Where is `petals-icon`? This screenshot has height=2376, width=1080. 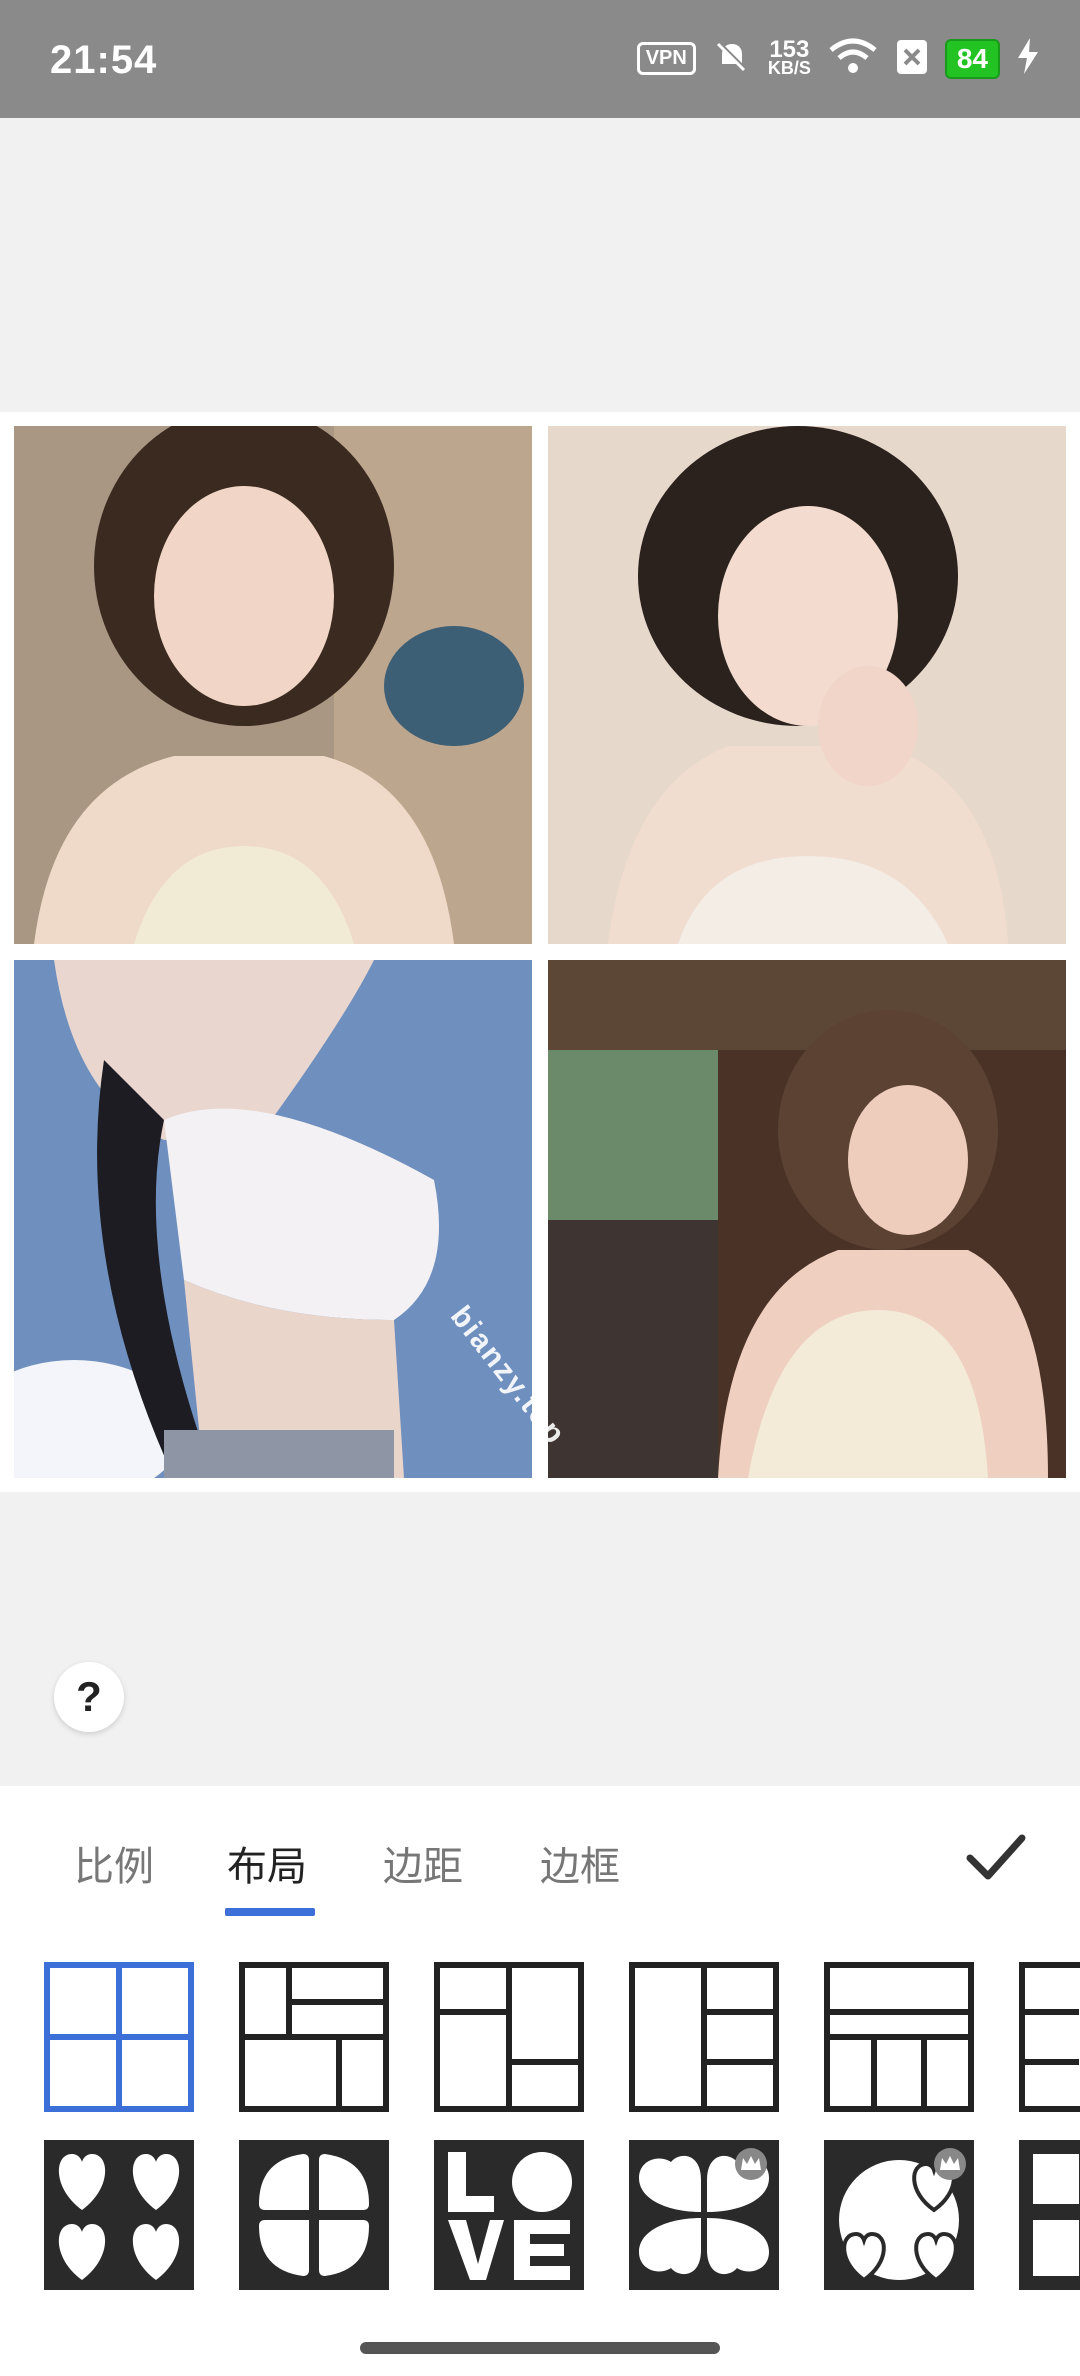 petals-icon is located at coordinates (314, 2215).